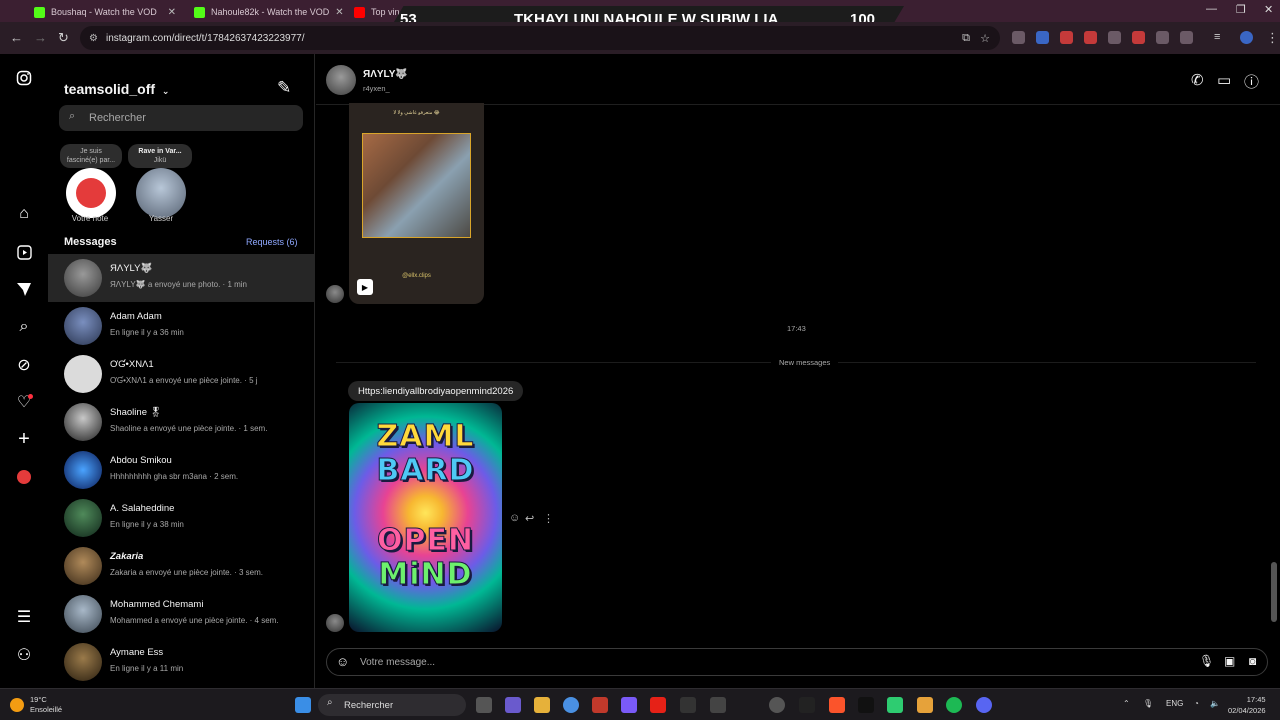 Image resolution: width=1280 pixels, height=720 pixels. What do you see at coordinates (1126, 703) in the screenshot?
I see `tray-chevron-icon: ⌃` at bounding box center [1126, 703].